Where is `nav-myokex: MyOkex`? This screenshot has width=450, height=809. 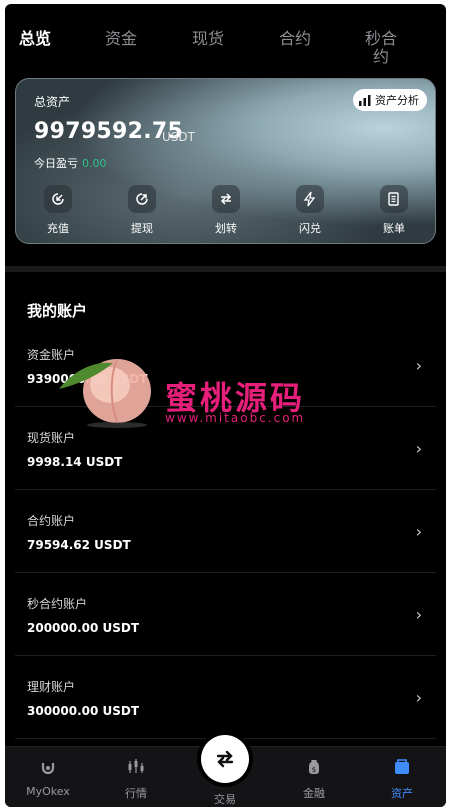
nav-myokex: MyOkex is located at coordinates (48, 776).